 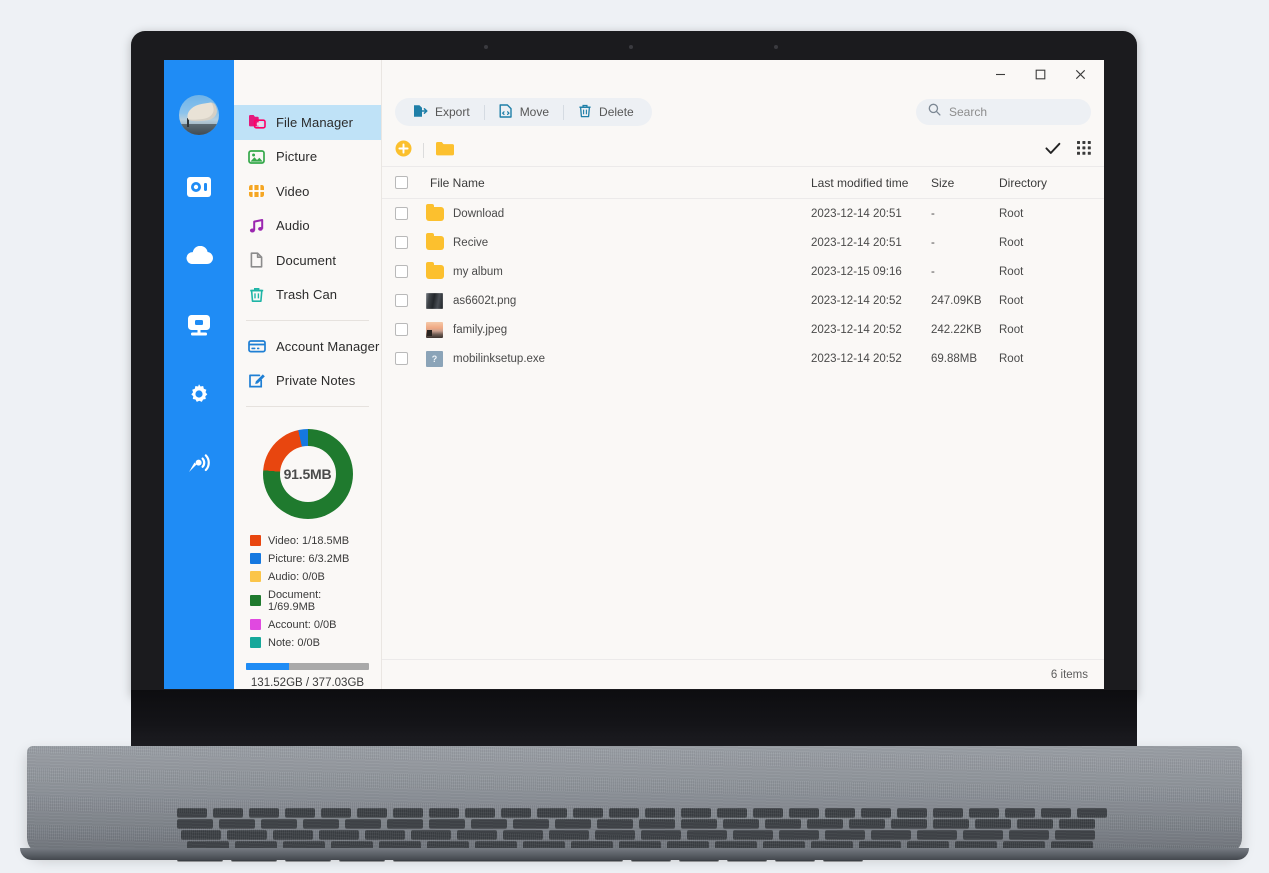 What do you see at coordinates (486, 47) in the screenshot?
I see `camera-dot` at bounding box center [486, 47].